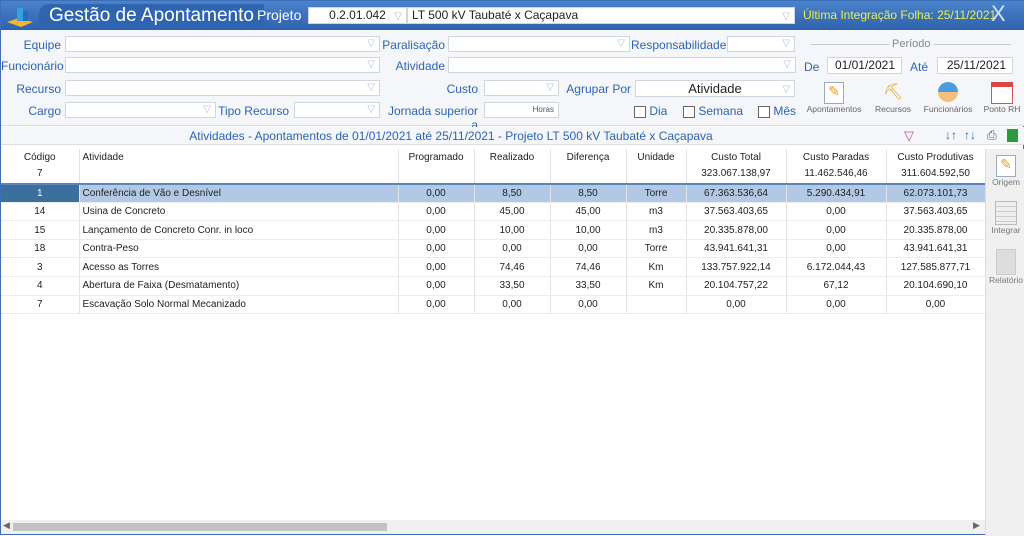  Describe the element at coordinates (909, 136) in the screenshot. I see `filter-clear-icon: ▽` at that location.